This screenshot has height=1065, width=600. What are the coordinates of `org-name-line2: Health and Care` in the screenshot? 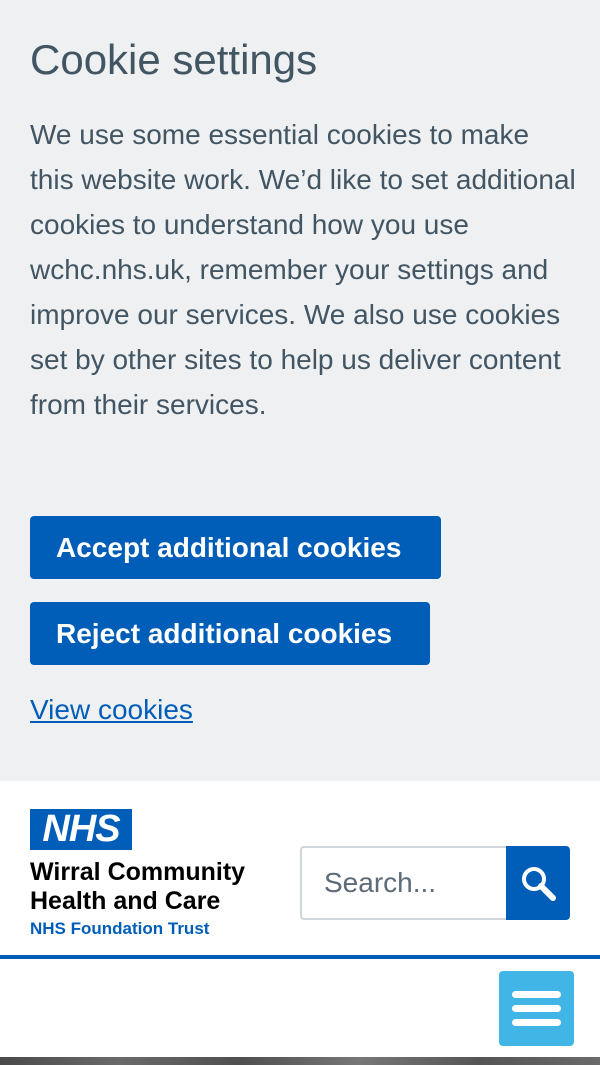 It's located at (125, 901).